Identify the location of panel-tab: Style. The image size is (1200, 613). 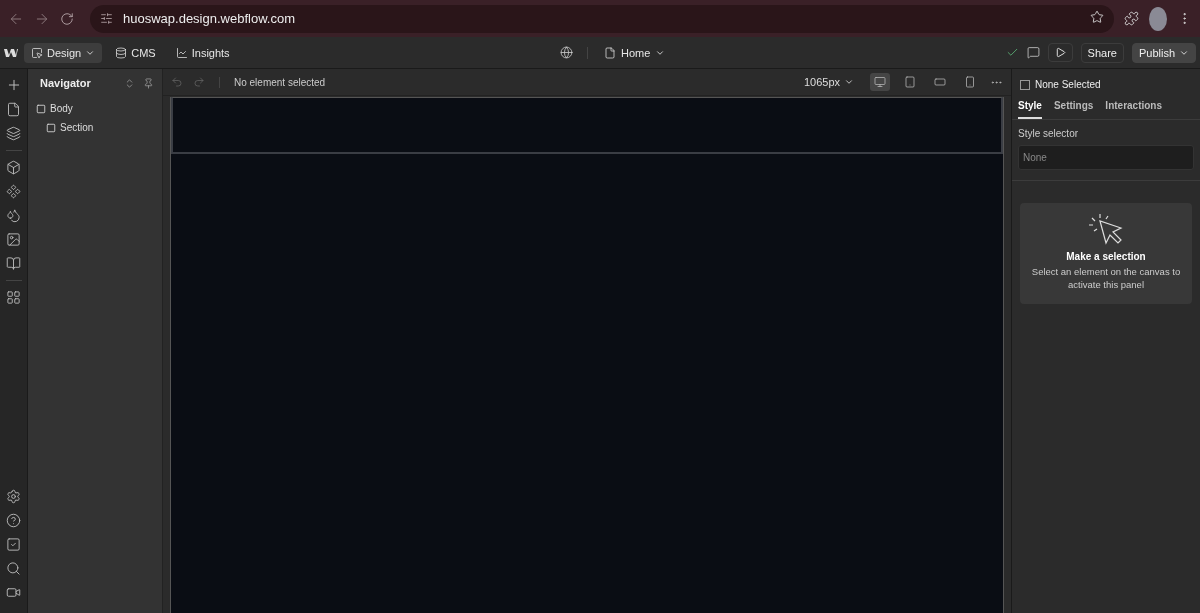
(1030, 107).